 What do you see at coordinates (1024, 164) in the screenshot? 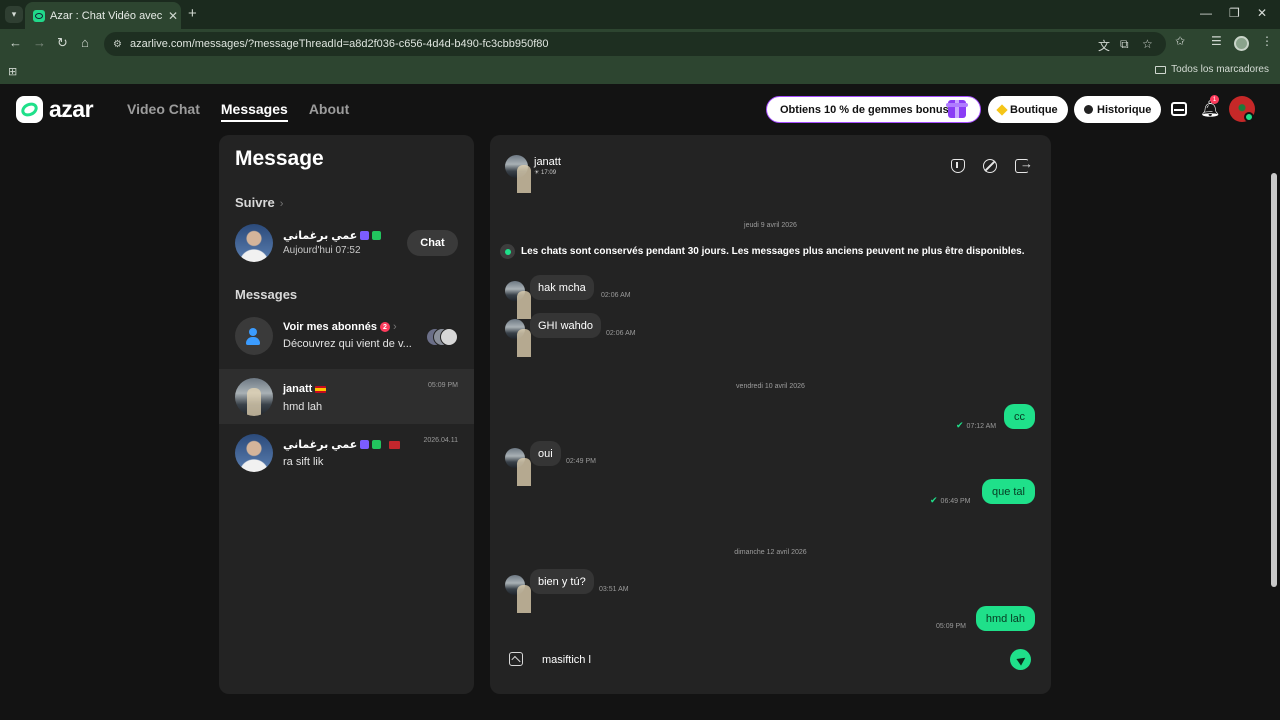
I see `leave-chat-icon` at bounding box center [1024, 164].